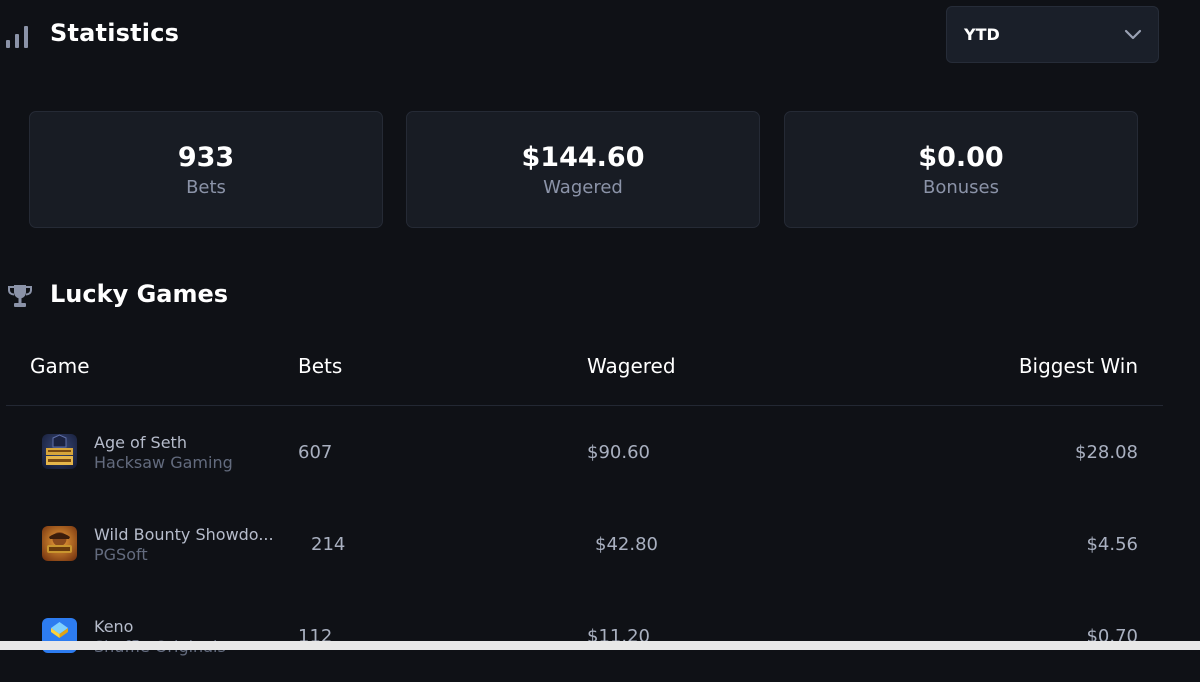 The image size is (1200, 682). I want to click on bets-cell: 214, so click(328, 544).